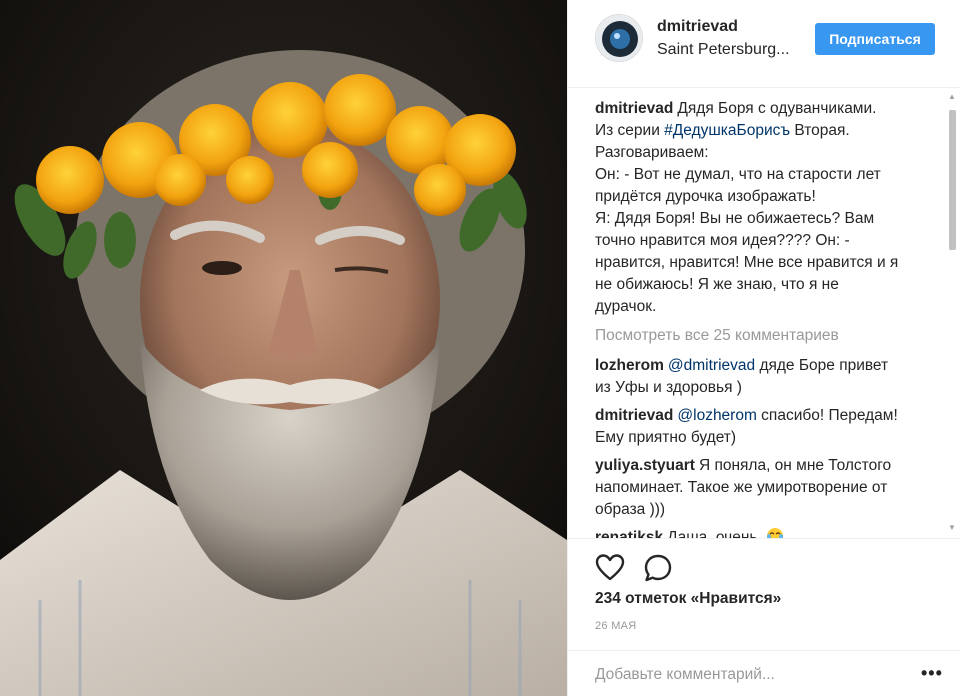 This screenshot has height=696, width=960. I want to click on avatar, so click(619, 38).